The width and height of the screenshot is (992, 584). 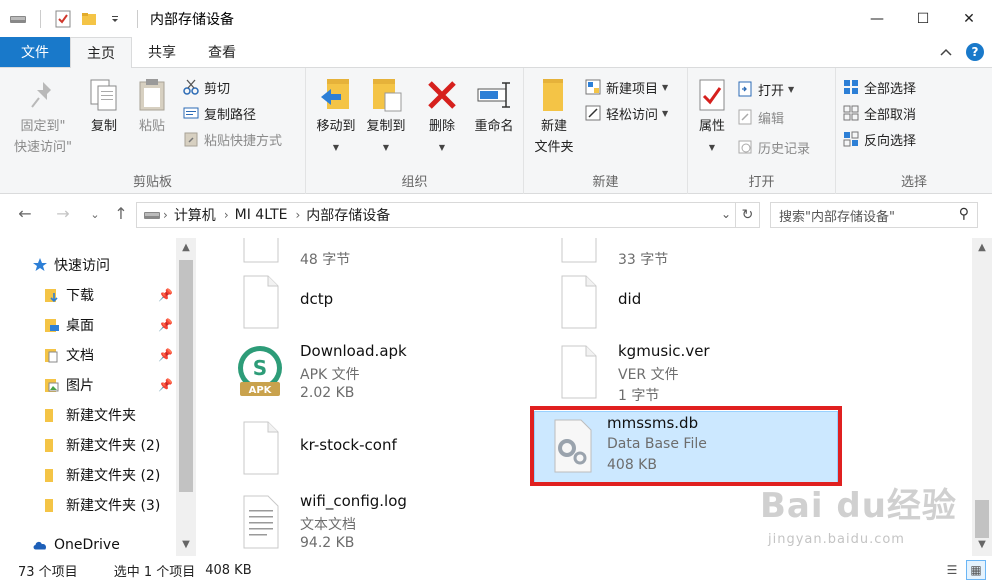 What do you see at coordinates (982, 397) in the screenshot?
I see `file-list-scrollbar: ▲ ▼` at bounding box center [982, 397].